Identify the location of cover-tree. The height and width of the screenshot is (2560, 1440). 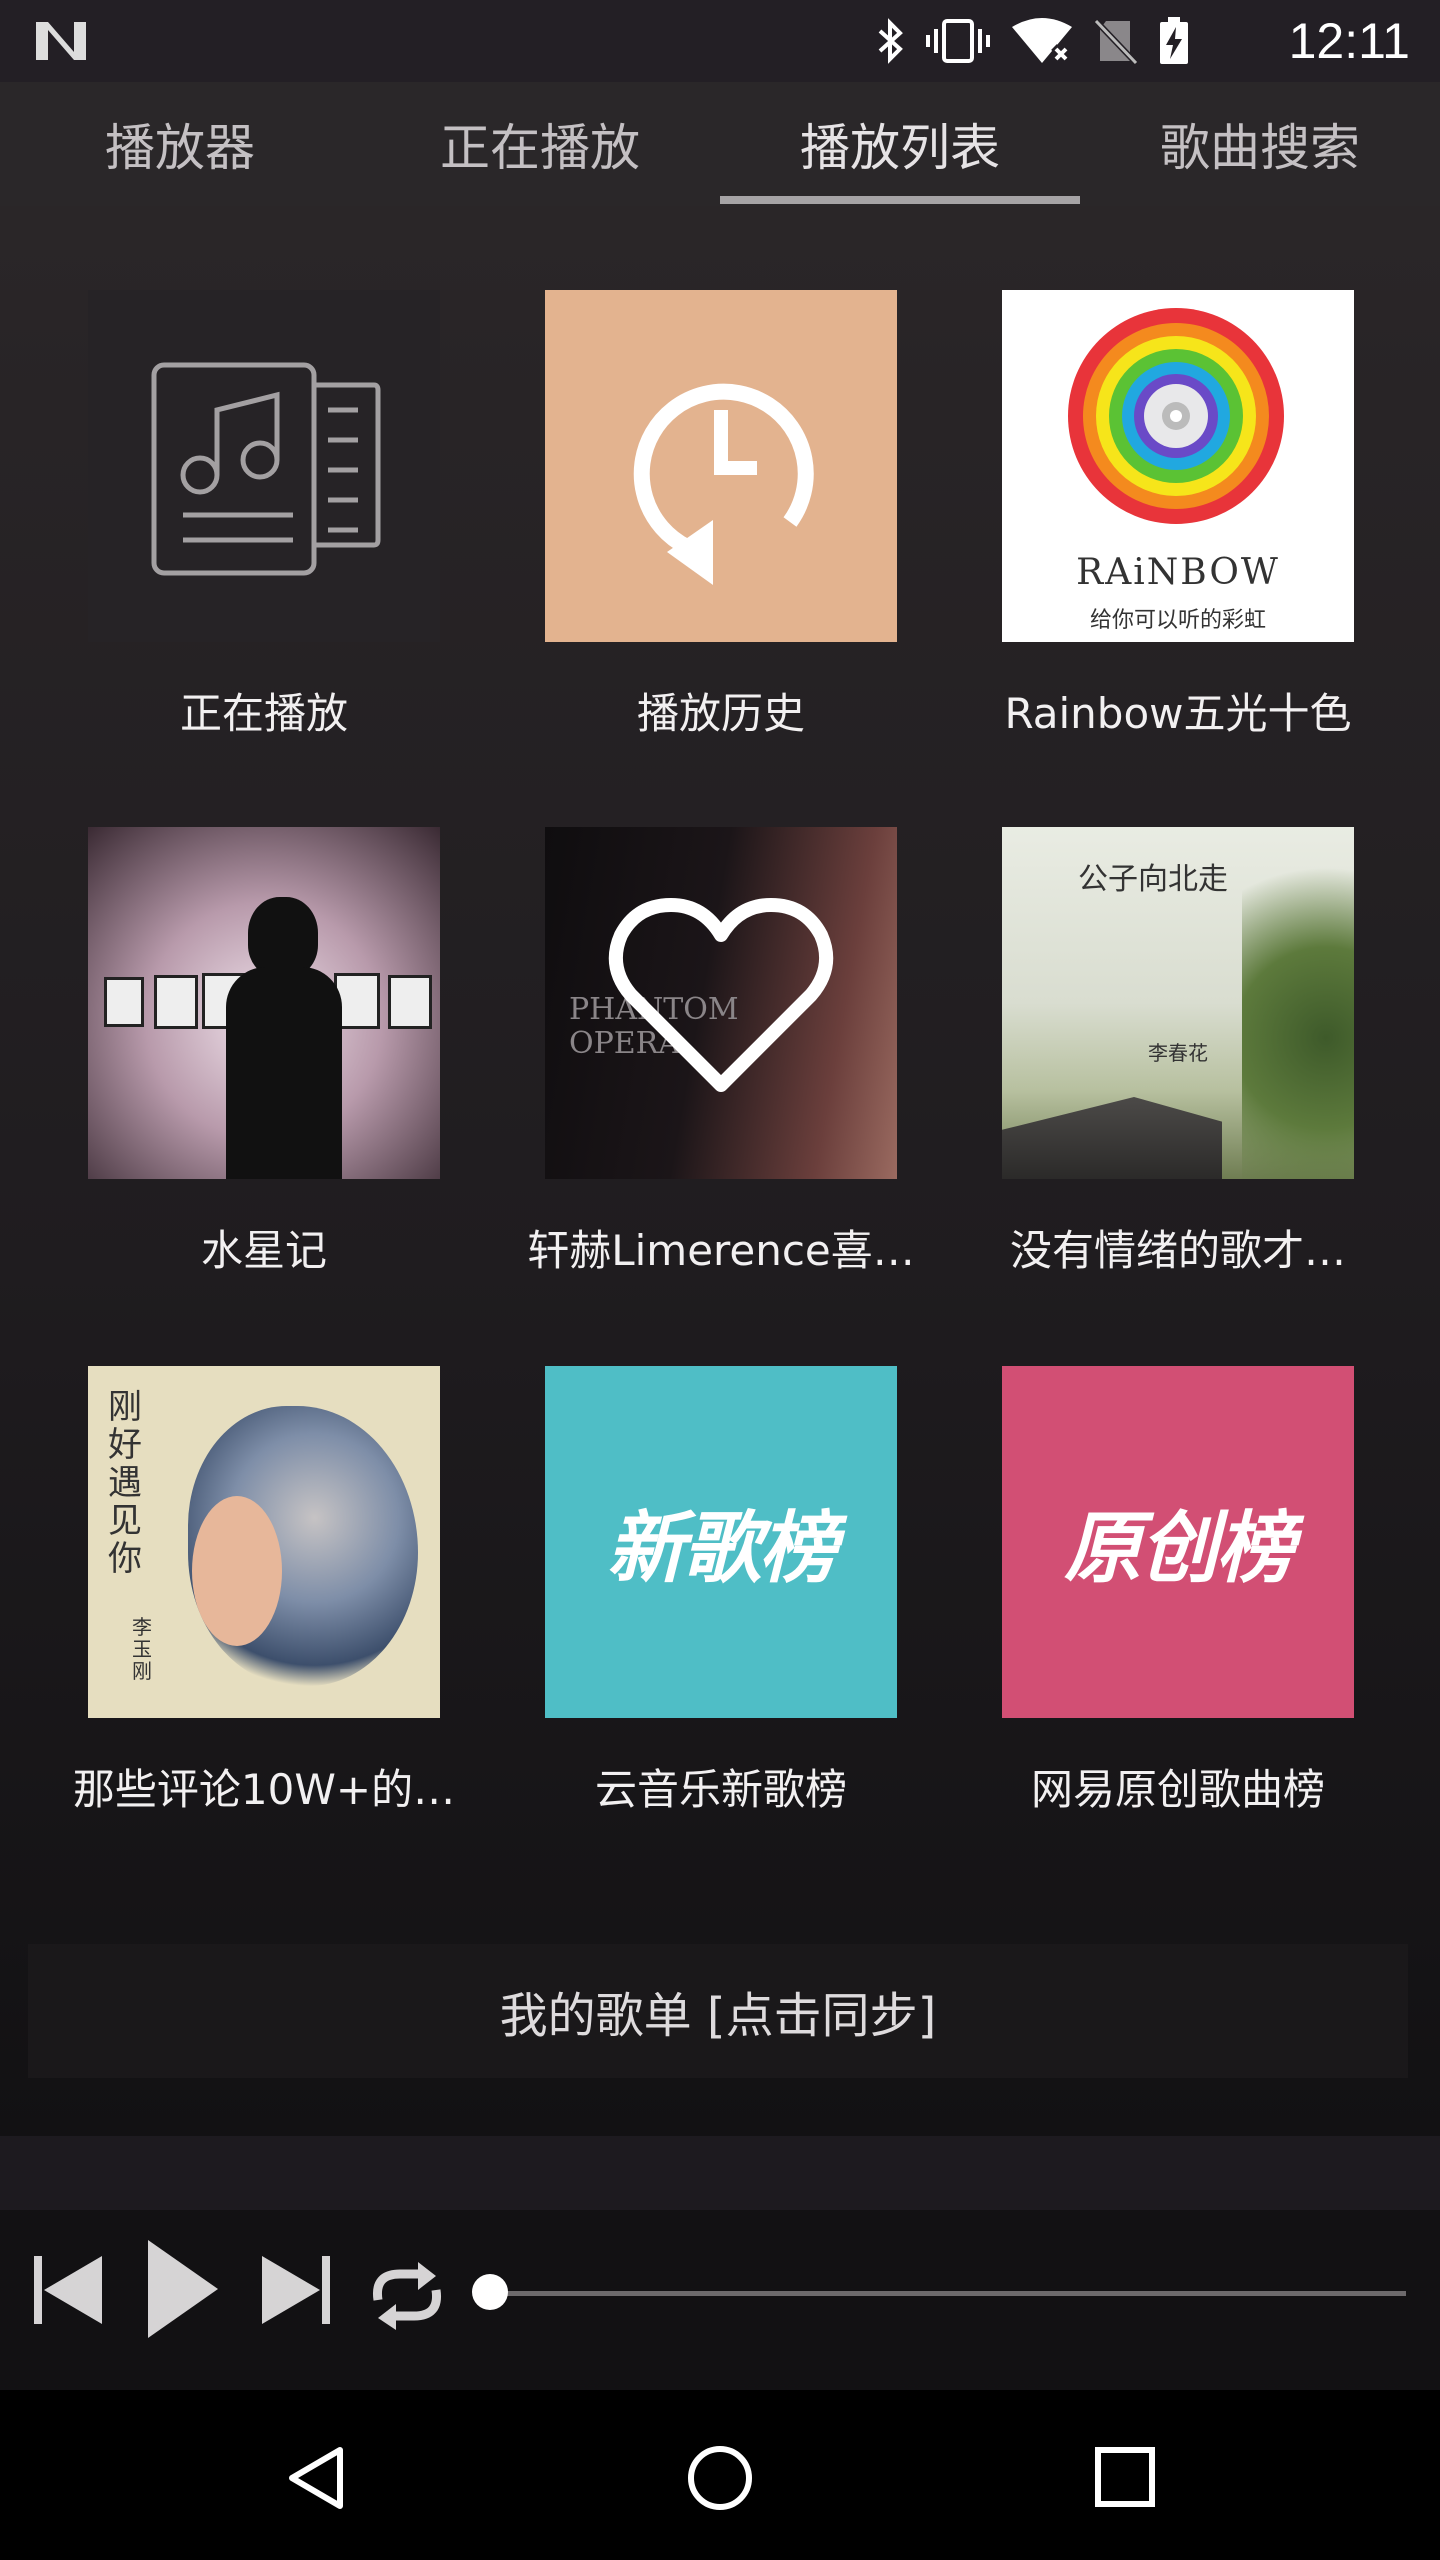
(1298, 1003).